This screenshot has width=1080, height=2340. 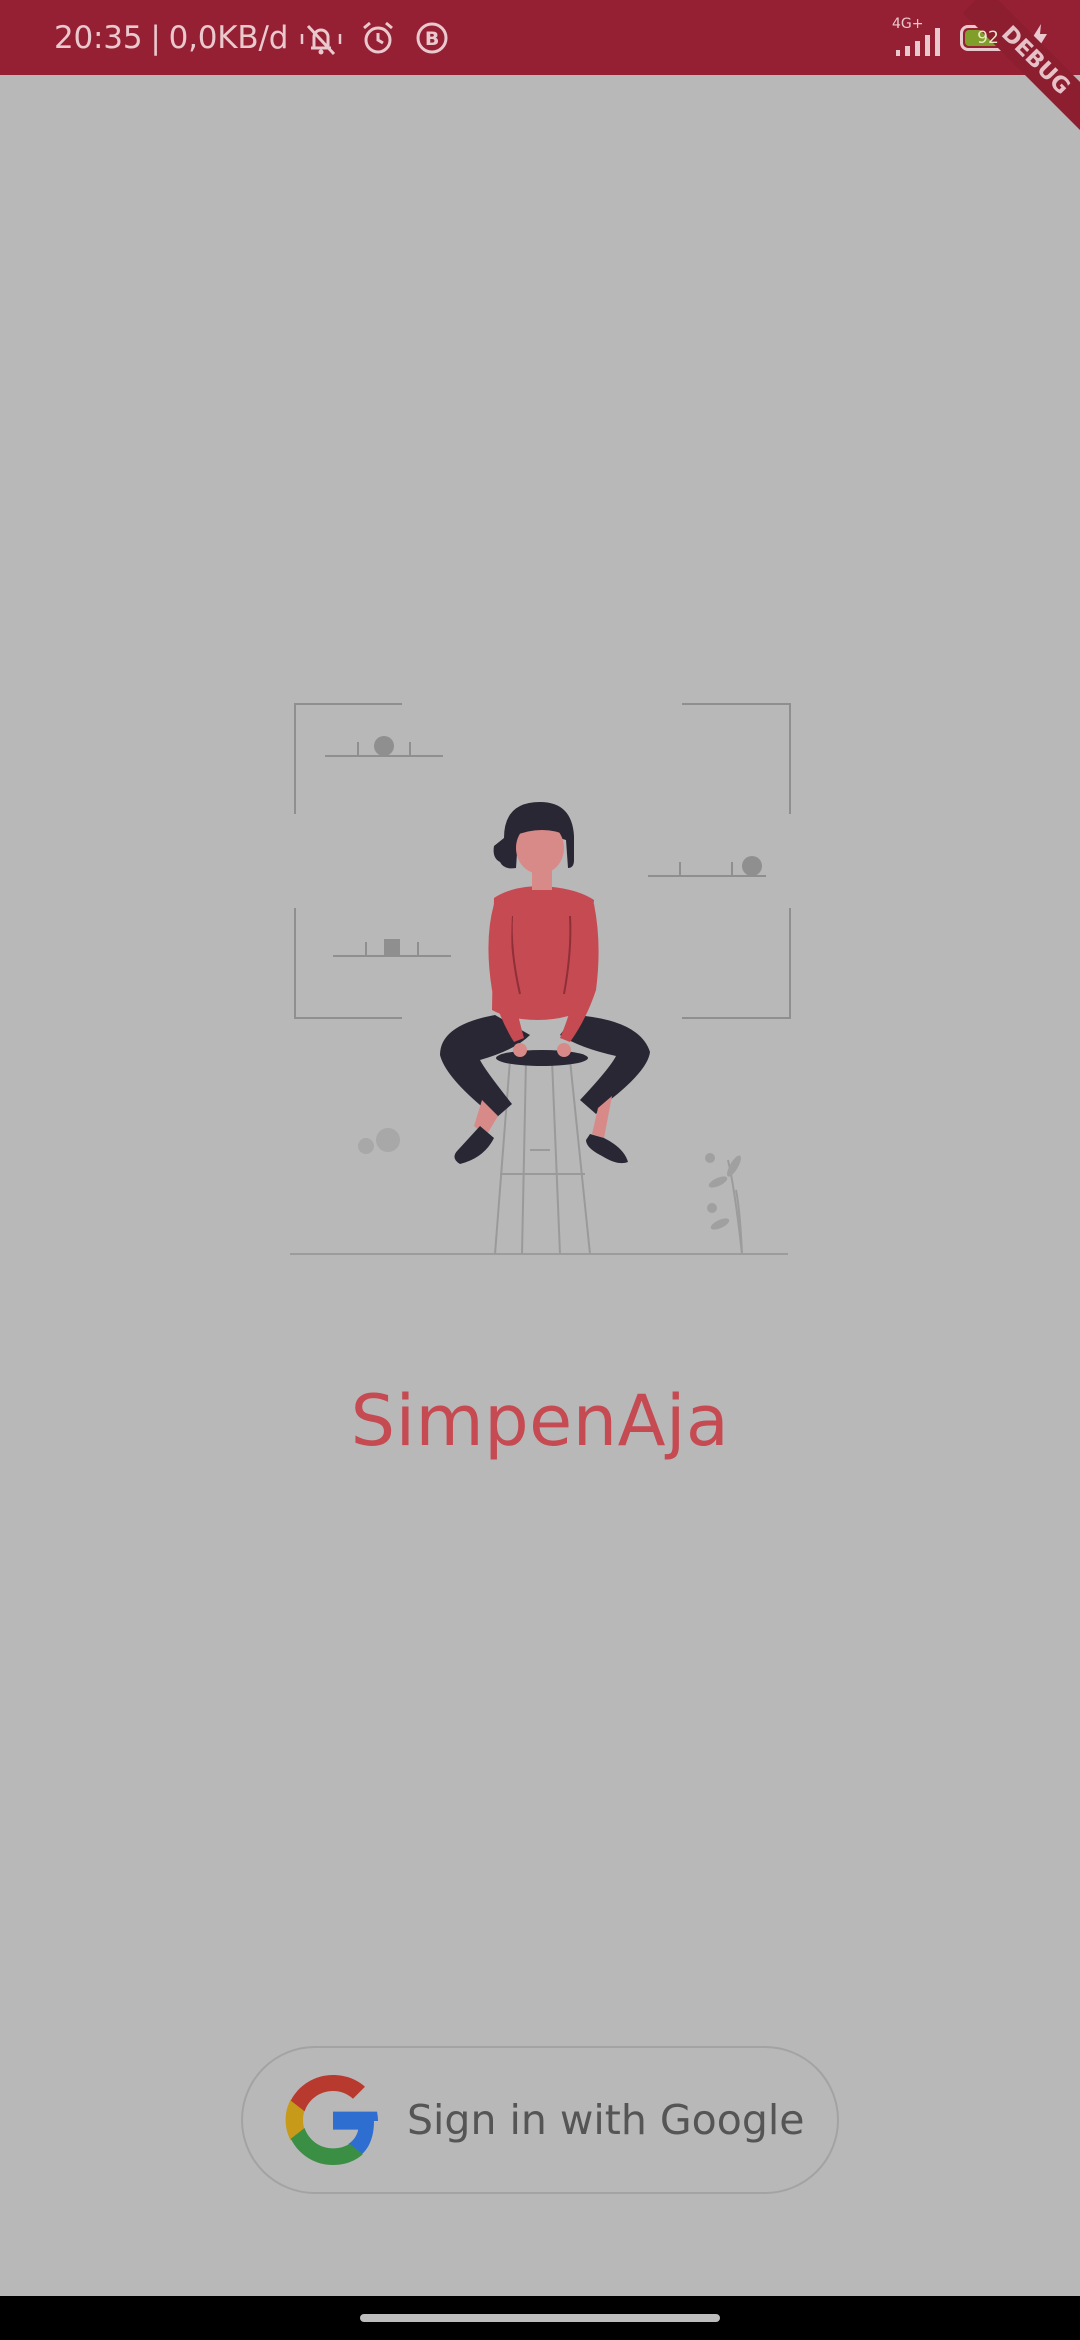 I want to click on status-time: 20:35, so click(x=98, y=37).